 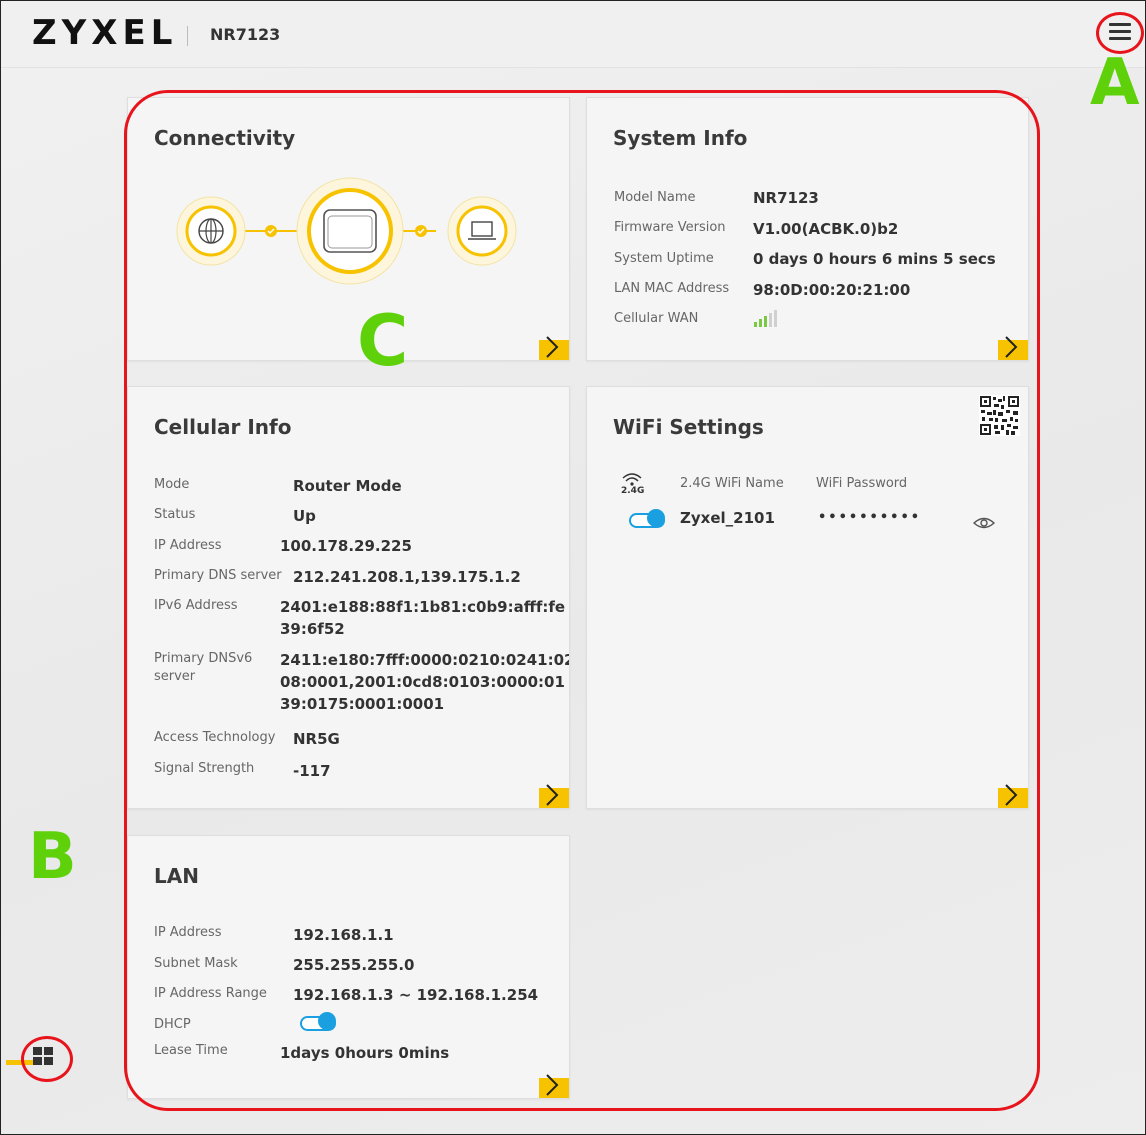 What do you see at coordinates (826, 229) in the screenshot?
I see `firmware-value: V1.00(ACBK.0)b2` at bounding box center [826, 229].